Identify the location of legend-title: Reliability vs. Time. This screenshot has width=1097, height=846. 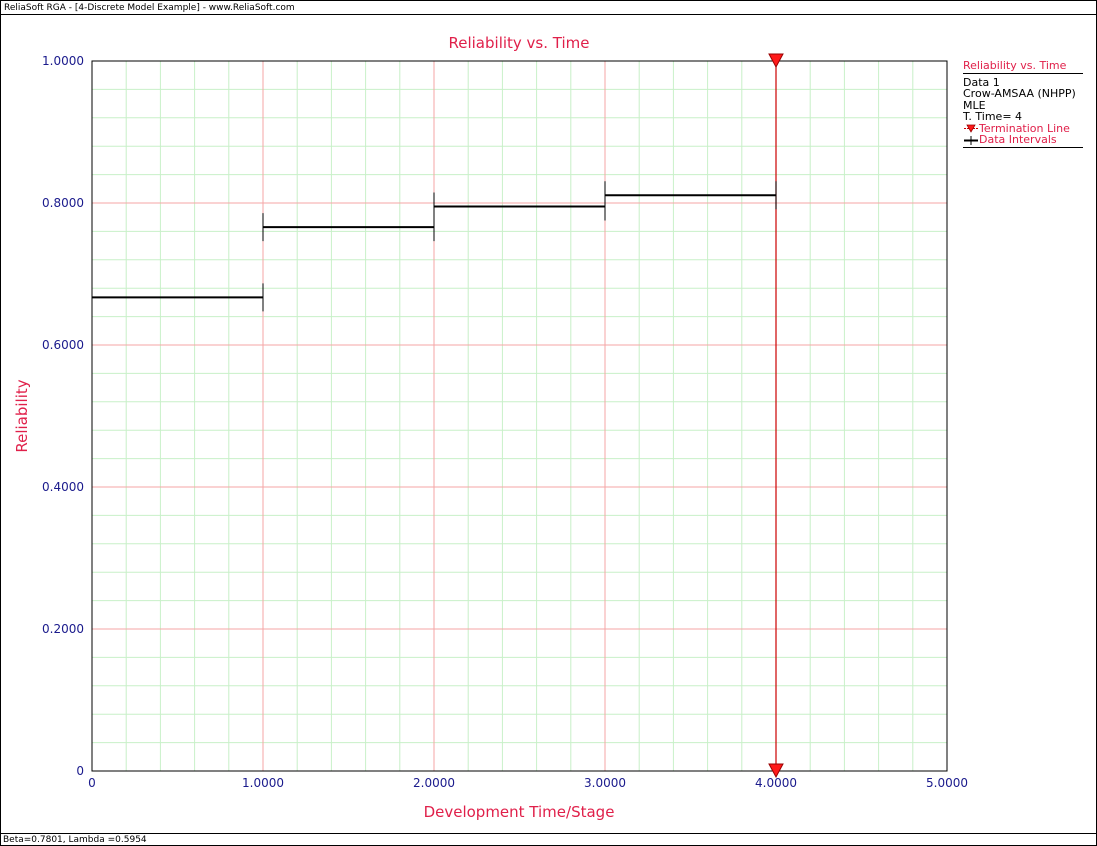
(1023, 67).